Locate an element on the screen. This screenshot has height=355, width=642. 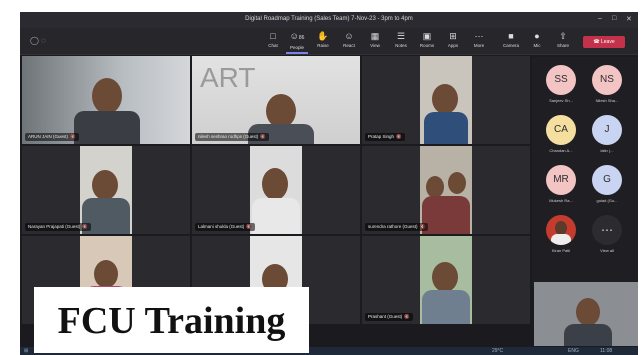
react-icon: ☺ is located at coordinates (349, 36).